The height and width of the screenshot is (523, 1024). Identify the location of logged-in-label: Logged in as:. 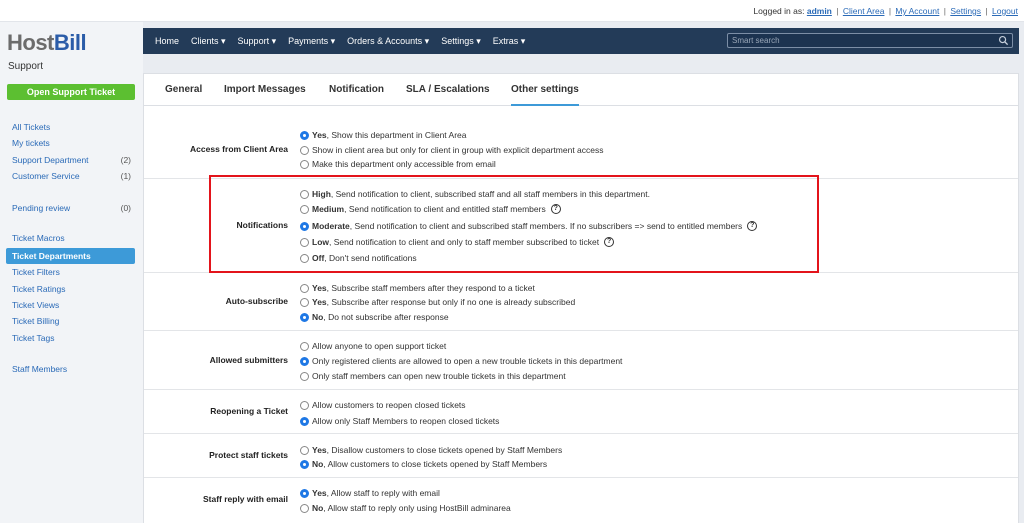
(779, 11).